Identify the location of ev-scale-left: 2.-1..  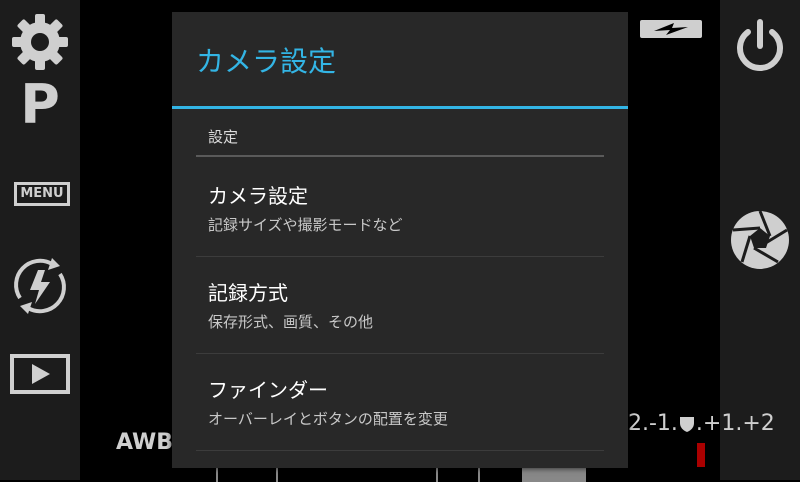
(653, 423).